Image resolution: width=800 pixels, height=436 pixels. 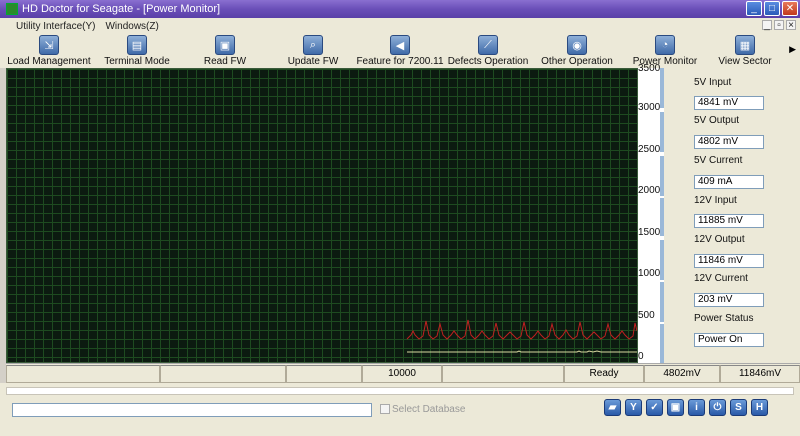 What do you see at coordinates (665, 45) in the screenshot?
I see `gauge-icon: ◔` at bounding box center [665, 45].